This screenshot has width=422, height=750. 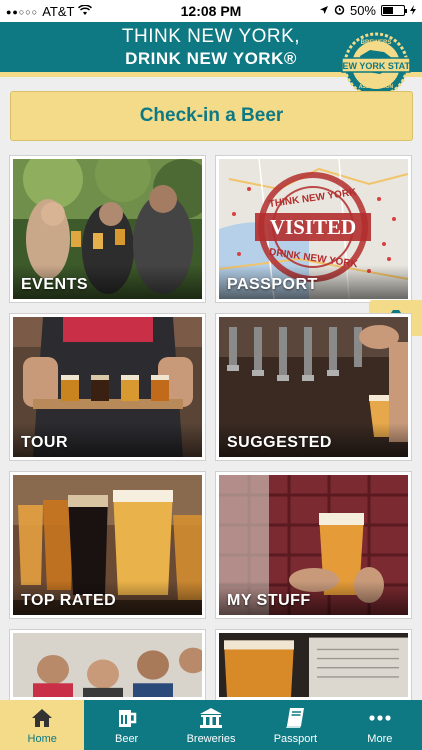 I want to click on tab-breweries-label: Breweries, so click(x=211, y=739).